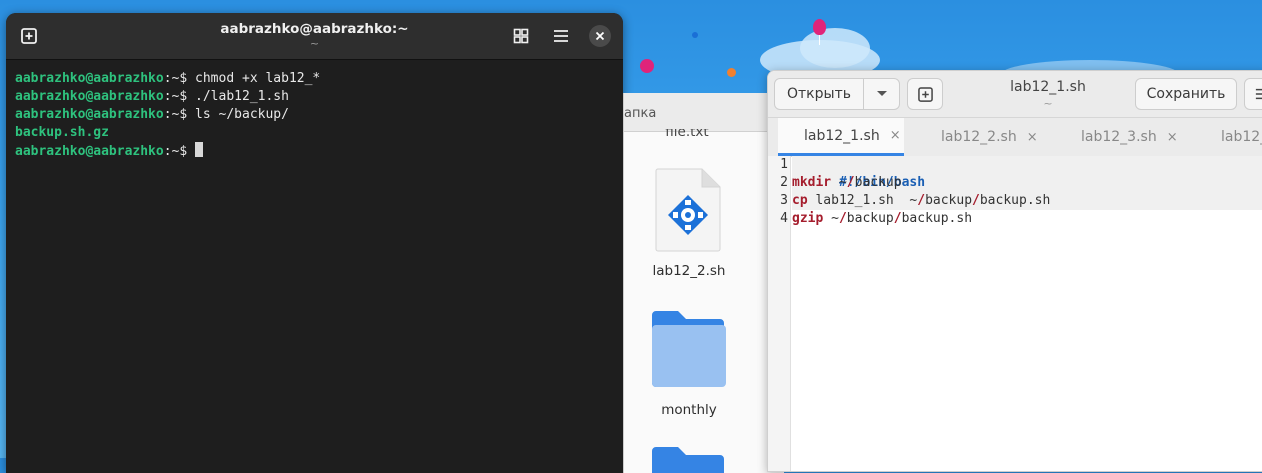 This screenshot has width=1262, height=473. What do you see at coordinates (1027, 183) in the screenshot?
I see `code-line: mkdir ~/backup` at bounding box center [1027, 183].